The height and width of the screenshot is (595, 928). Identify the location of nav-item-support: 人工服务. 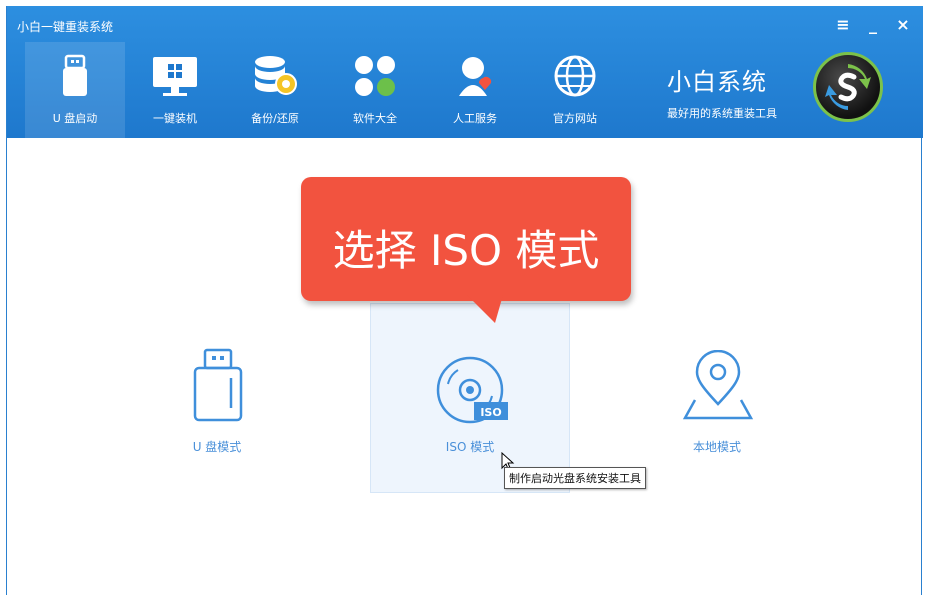
(475, 90).